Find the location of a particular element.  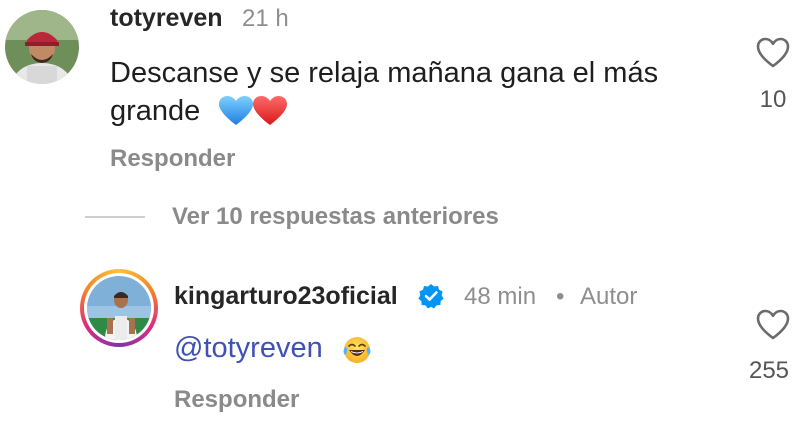

comment-username: totyreven is located at coordinates (166, 18).